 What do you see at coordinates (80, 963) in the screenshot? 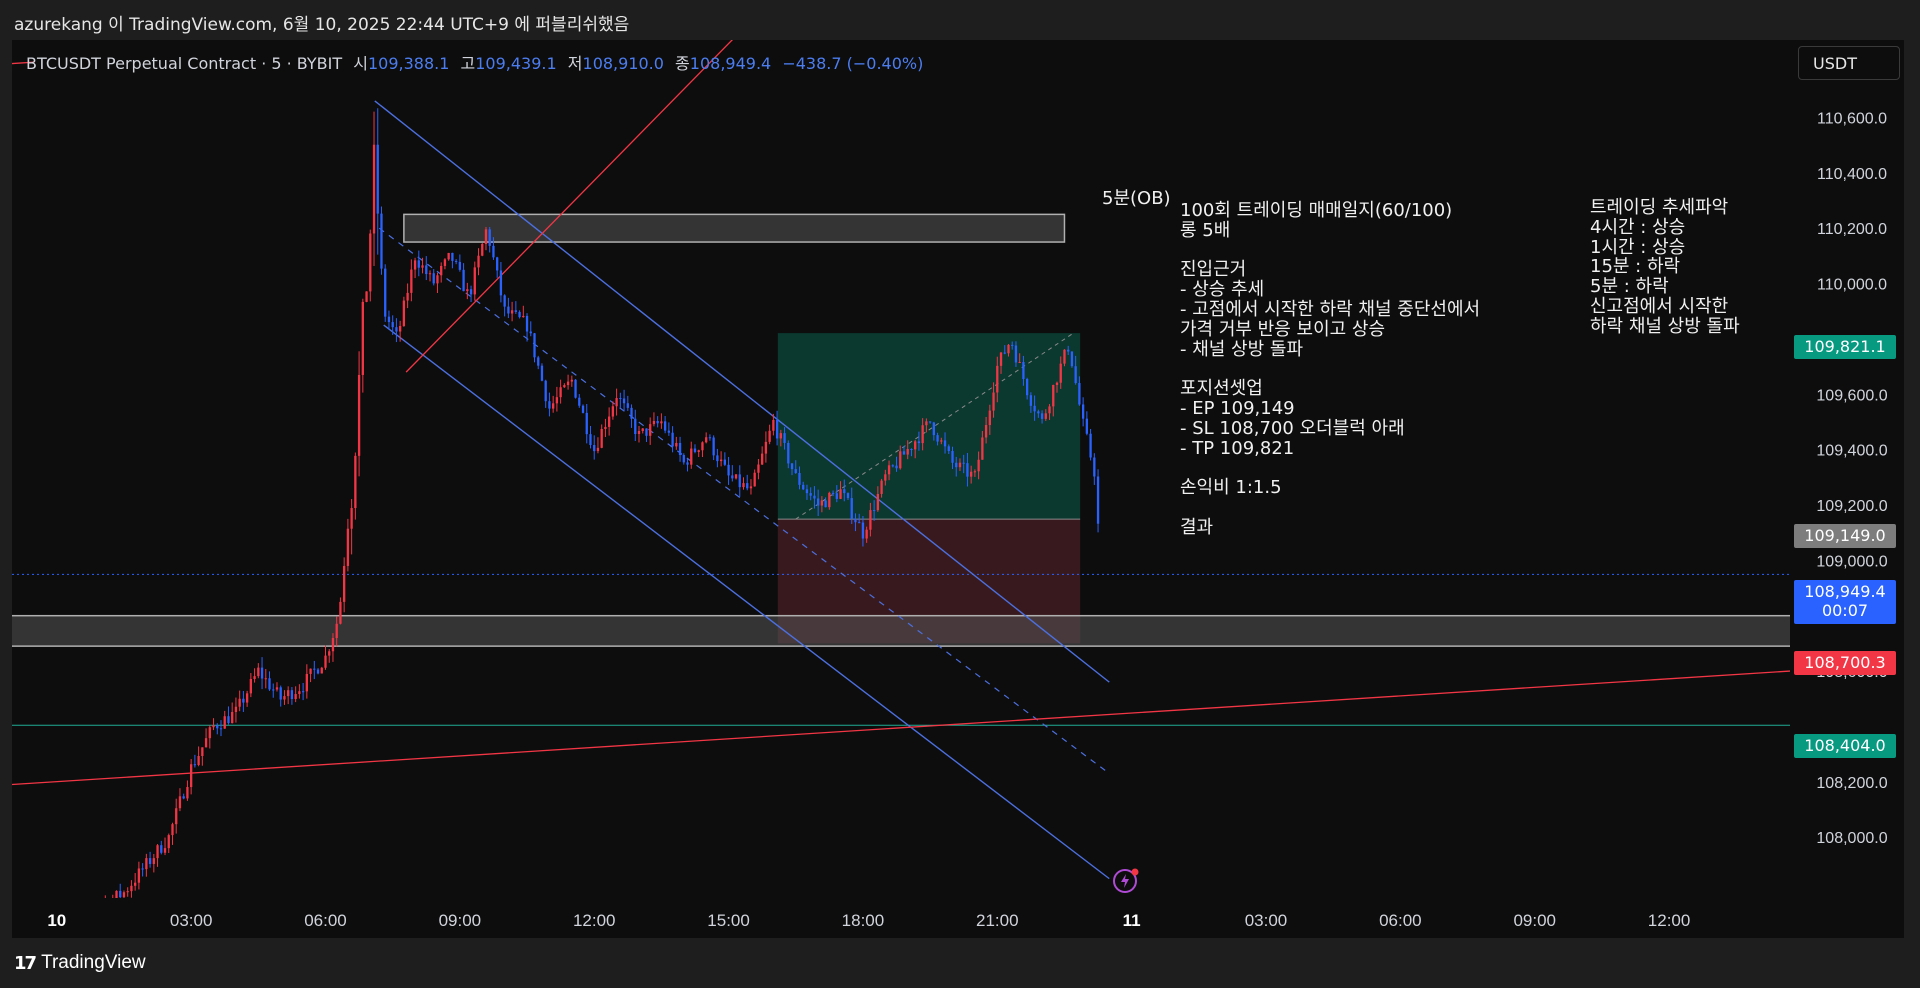
I see `tradingview-logo: 17 TradingView` at bounding box center [80, 963].